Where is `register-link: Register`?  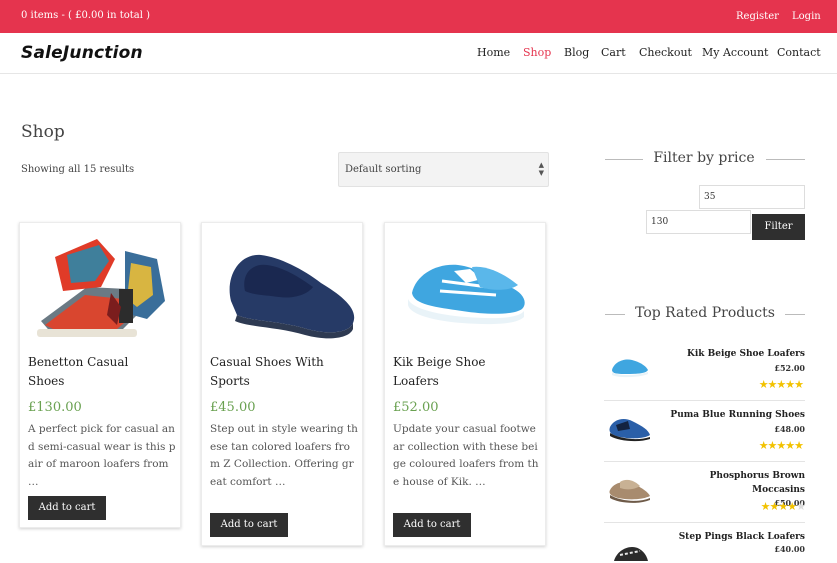
register-link: Register is located at coordinates (757, 16).